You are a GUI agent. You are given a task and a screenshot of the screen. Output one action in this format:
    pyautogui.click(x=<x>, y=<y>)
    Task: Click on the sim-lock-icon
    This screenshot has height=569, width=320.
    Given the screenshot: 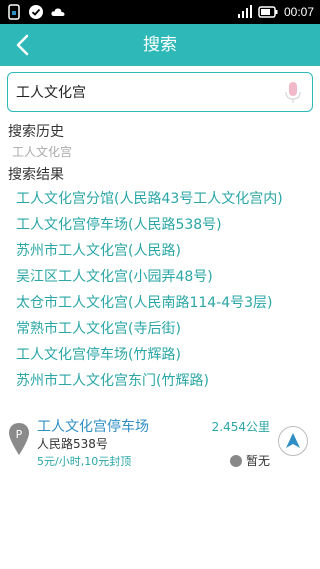 What is the action you would take?
    pyautogui.click(x=14, y=12)
    